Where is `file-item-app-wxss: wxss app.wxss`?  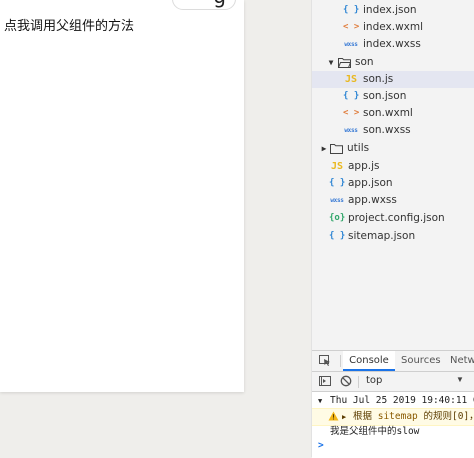
file-item-app-wxss: wxss app.wxss is located at coordinates (393, 200).